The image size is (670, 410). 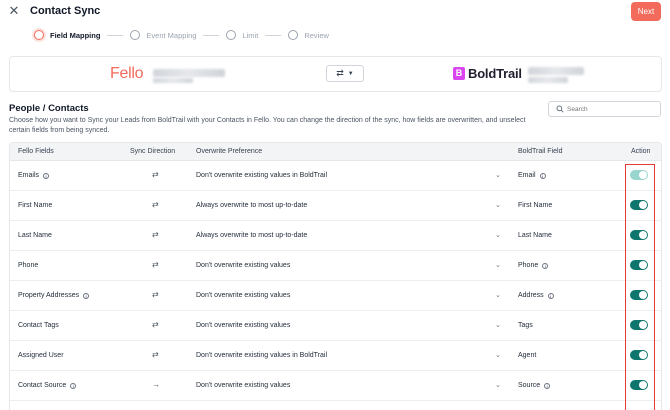 I want to click on fello-field-label: Assigned User, so click(x=41, y=355).